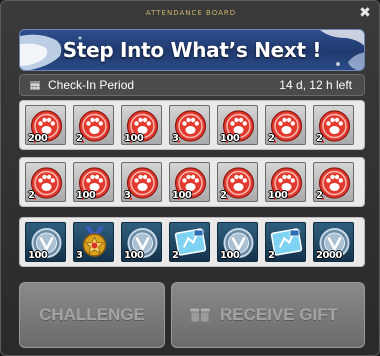 Image resolution: width=380 pixels, height=356 pixels. I want to click on challenge-button-label: CHALLENGE, so click(92, 314).